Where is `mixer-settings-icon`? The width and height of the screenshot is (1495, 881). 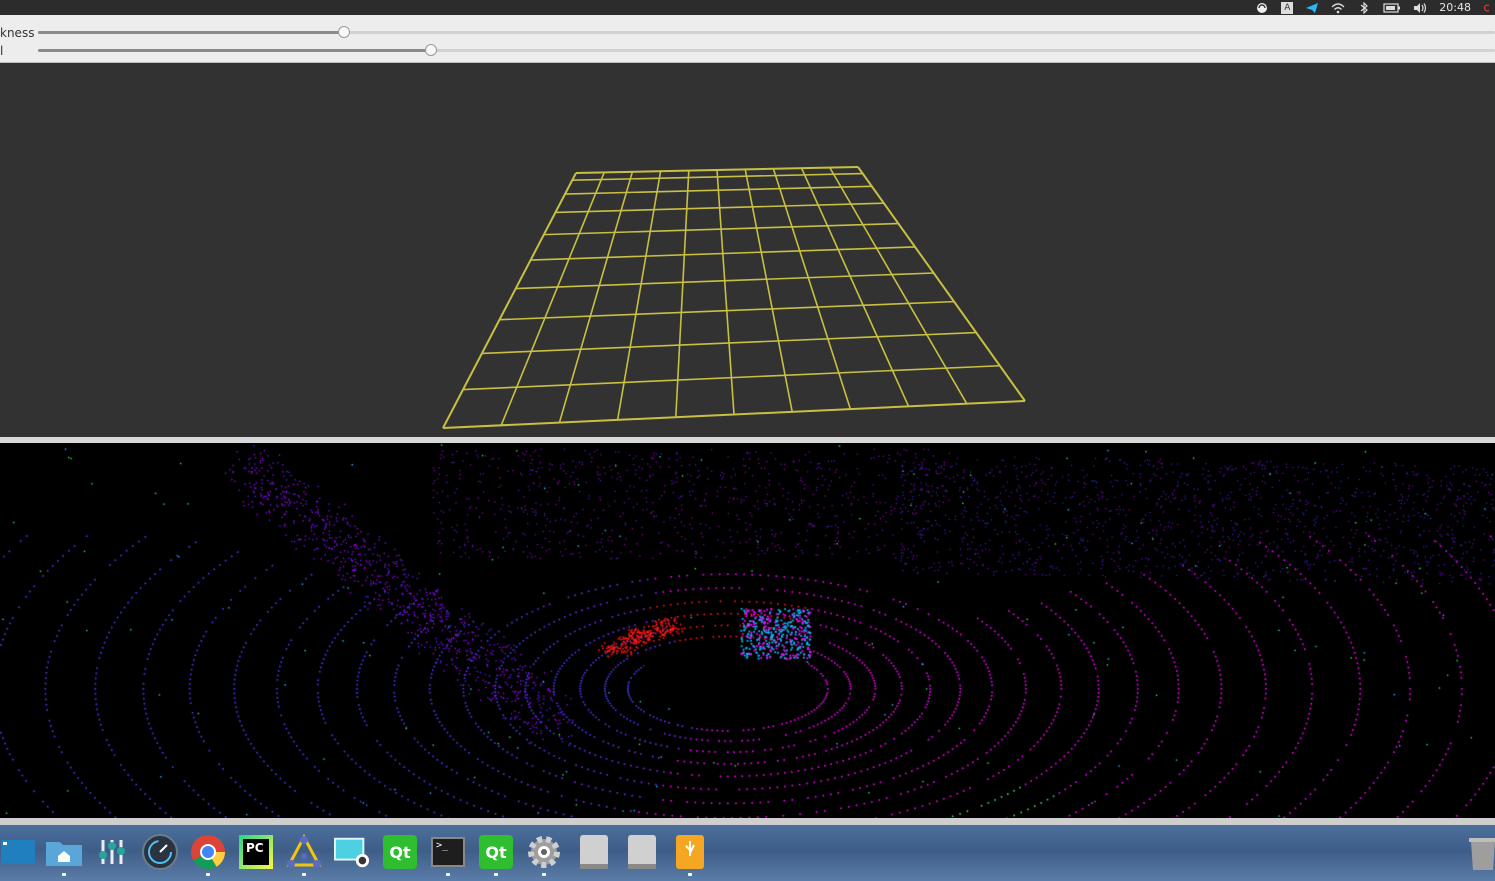
mixer-settings-icon is located at coordinates (112, 852).